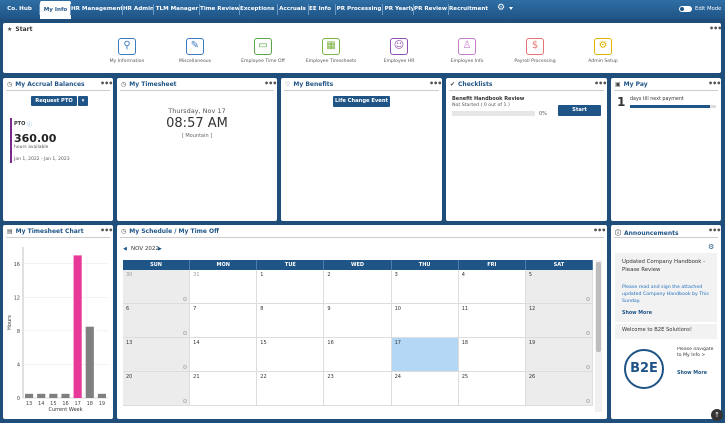 The image size is (725, 423). I want to click on request-pto-button: Request PTO, so click(54, 101).